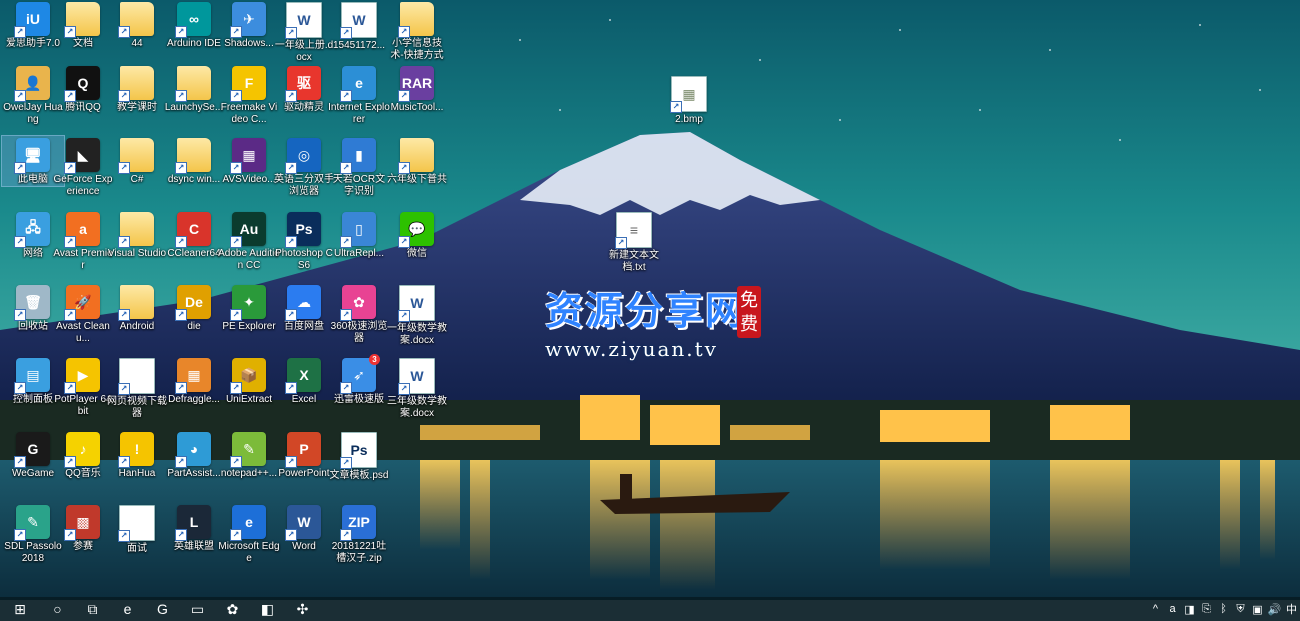 This screenshot has width=1300, height=621. I want to click on 360-browser-icon: ✿, so click(232, 609).